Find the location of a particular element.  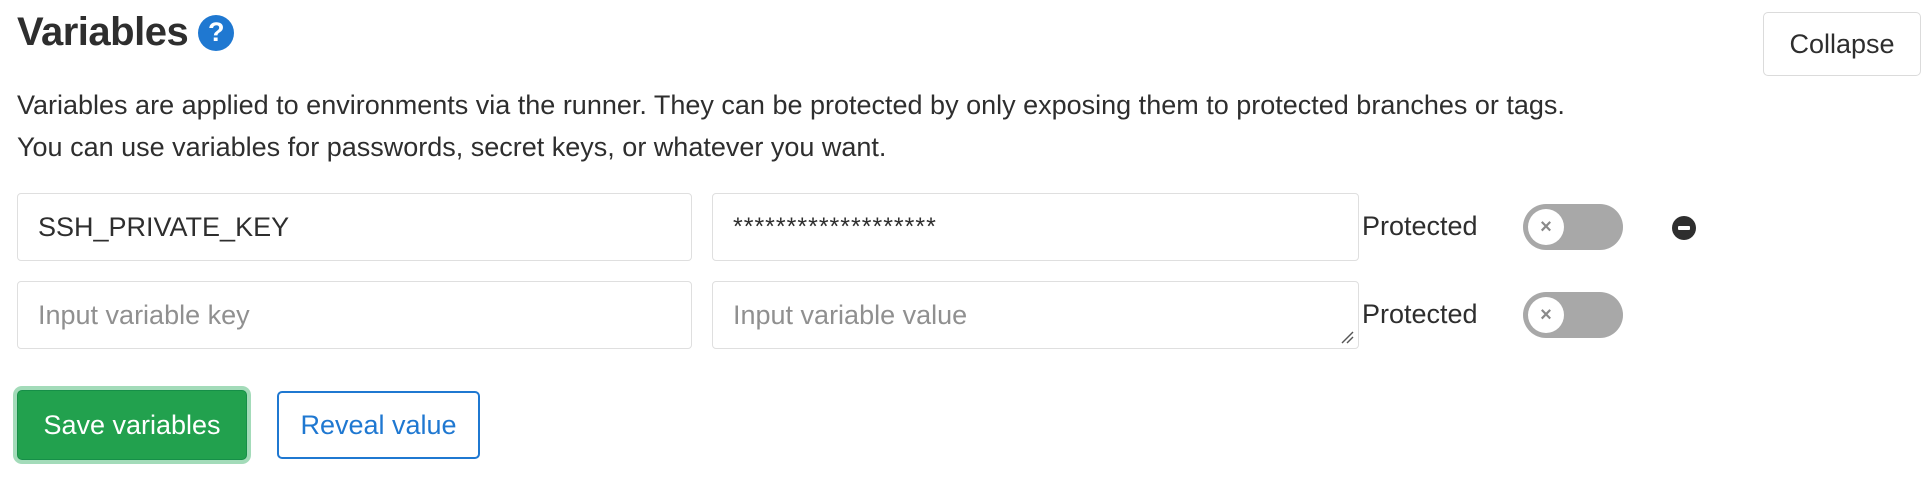

variable-key-input: Input variable key is located at coordinates (354, 315).